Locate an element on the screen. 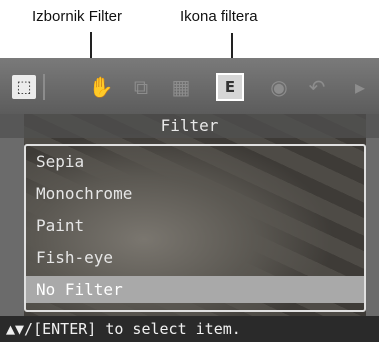 The image size is (379, 342). status-bar: ▲▼/[ENTER] to select item. is located at coordinates (189, 329).